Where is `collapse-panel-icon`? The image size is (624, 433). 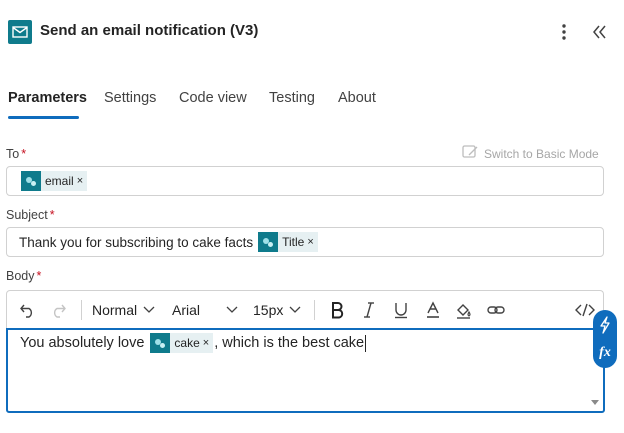
collapse-panel-icon is located at coordinates (600, 32).